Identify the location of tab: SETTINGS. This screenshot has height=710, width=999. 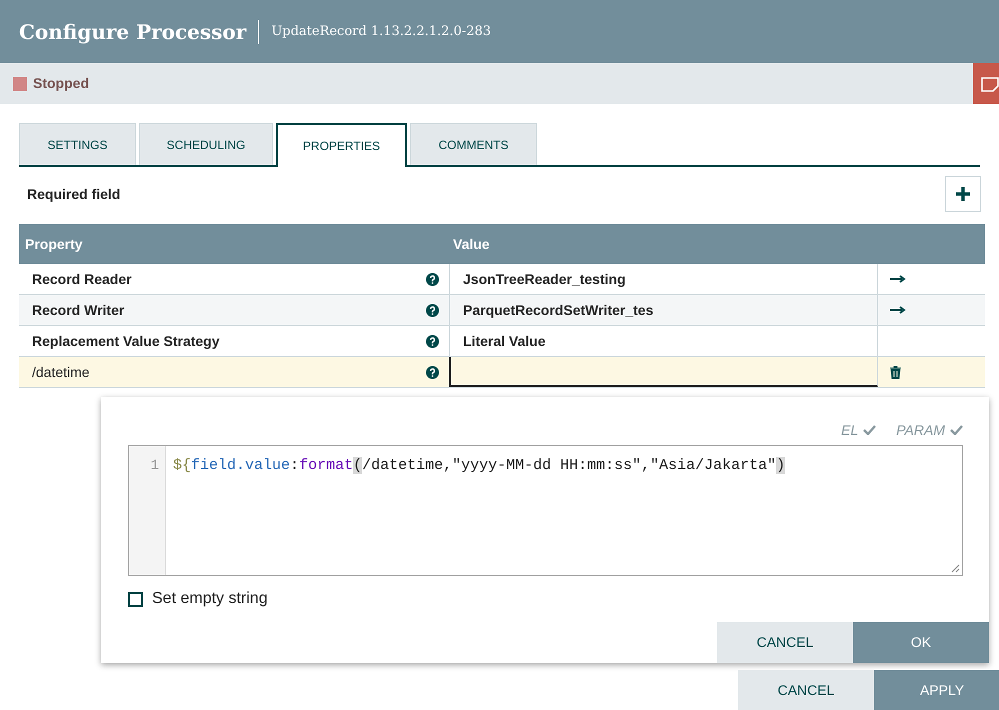
(77, 144).